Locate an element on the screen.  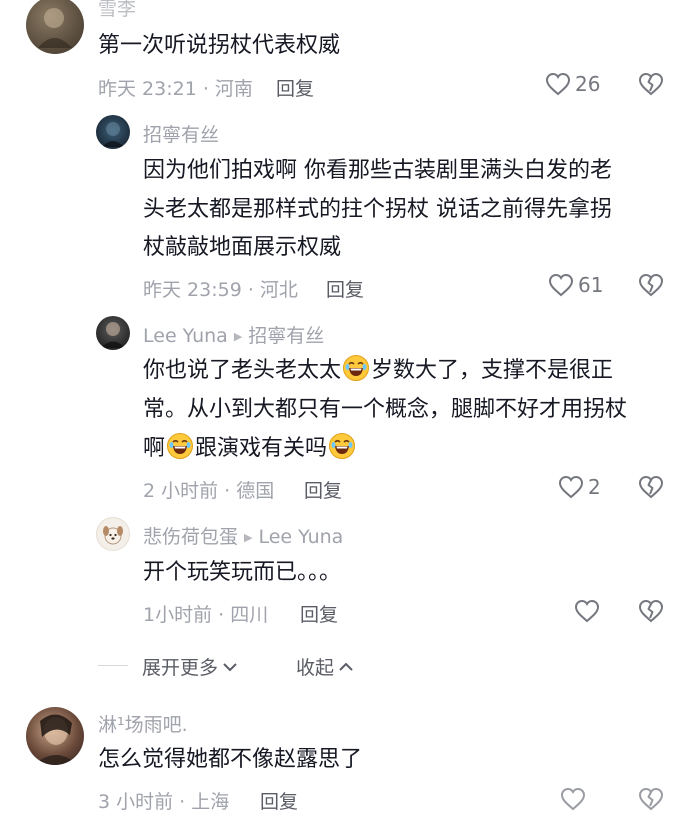
comment-username: 淋¹场雨吧. is located at coordinates (143, 723).